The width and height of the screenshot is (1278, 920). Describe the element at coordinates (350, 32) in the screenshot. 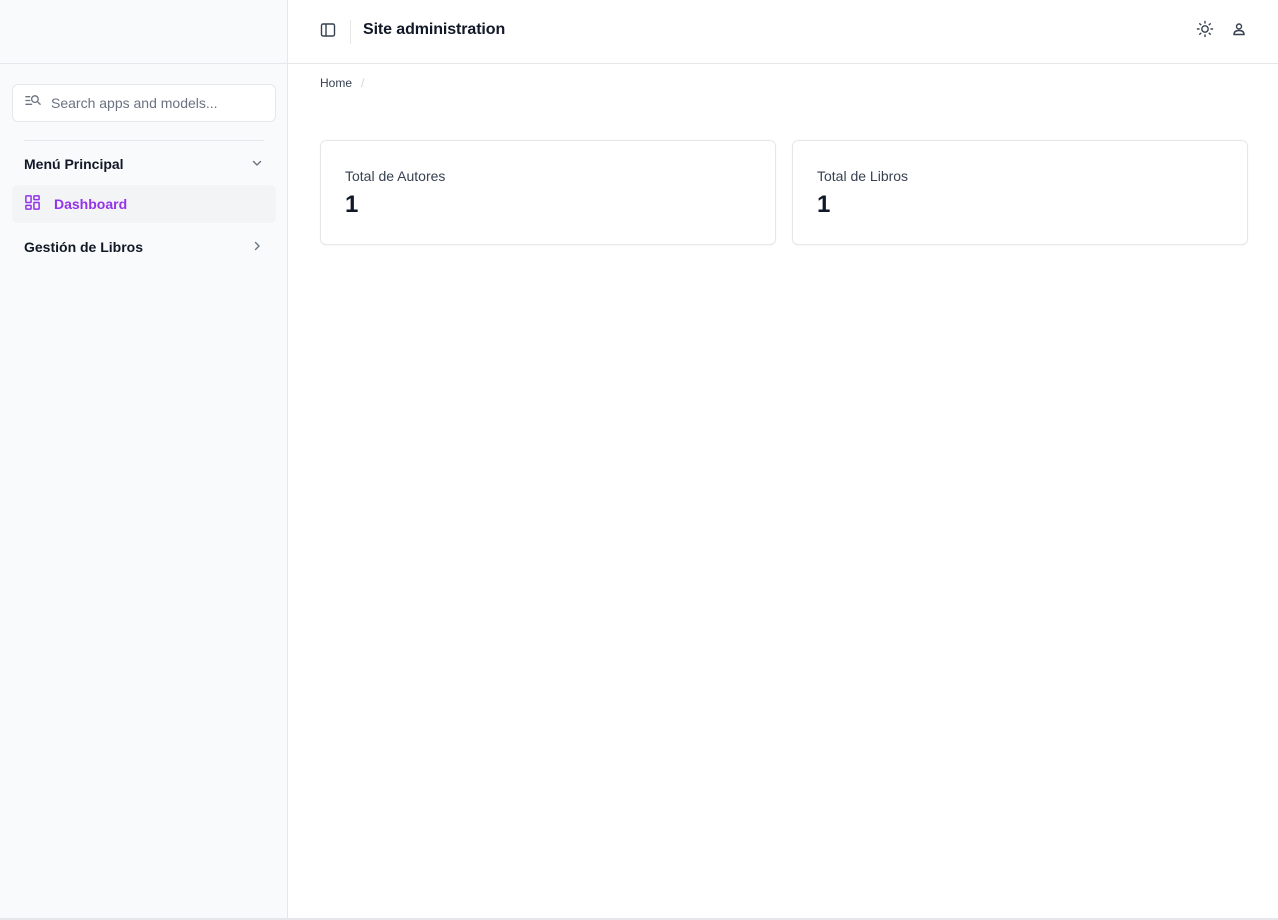

I see `header-divider` at that location.